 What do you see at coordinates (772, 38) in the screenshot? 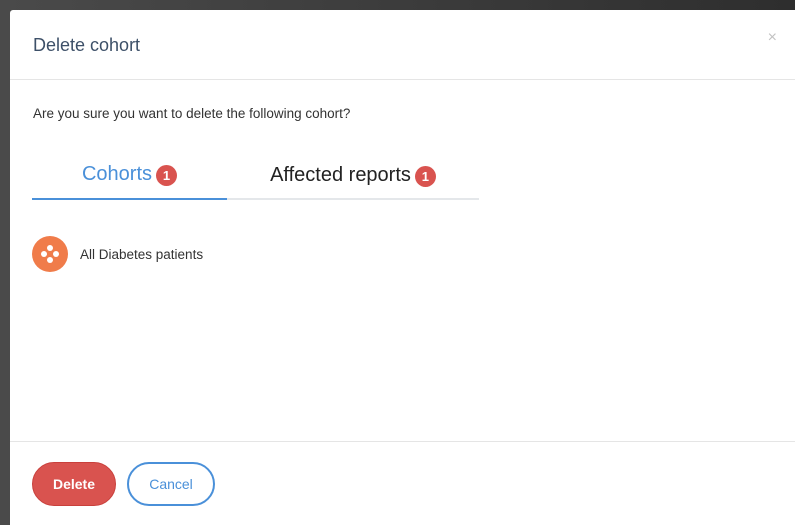
I see `close-icon: ×` at bounding box center [772, 38].